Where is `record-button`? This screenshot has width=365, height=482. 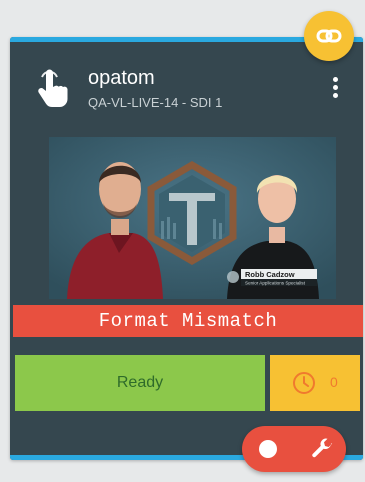
record-button is located at coordinates (268, 449).